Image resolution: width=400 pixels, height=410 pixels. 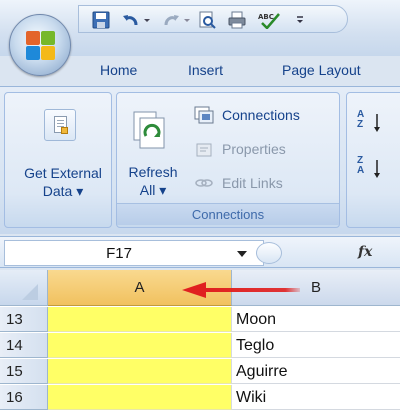 What do you see at coordinates (140, 397) in the screenshot?
I see `cell-a16` at bounding box center [140, 397].